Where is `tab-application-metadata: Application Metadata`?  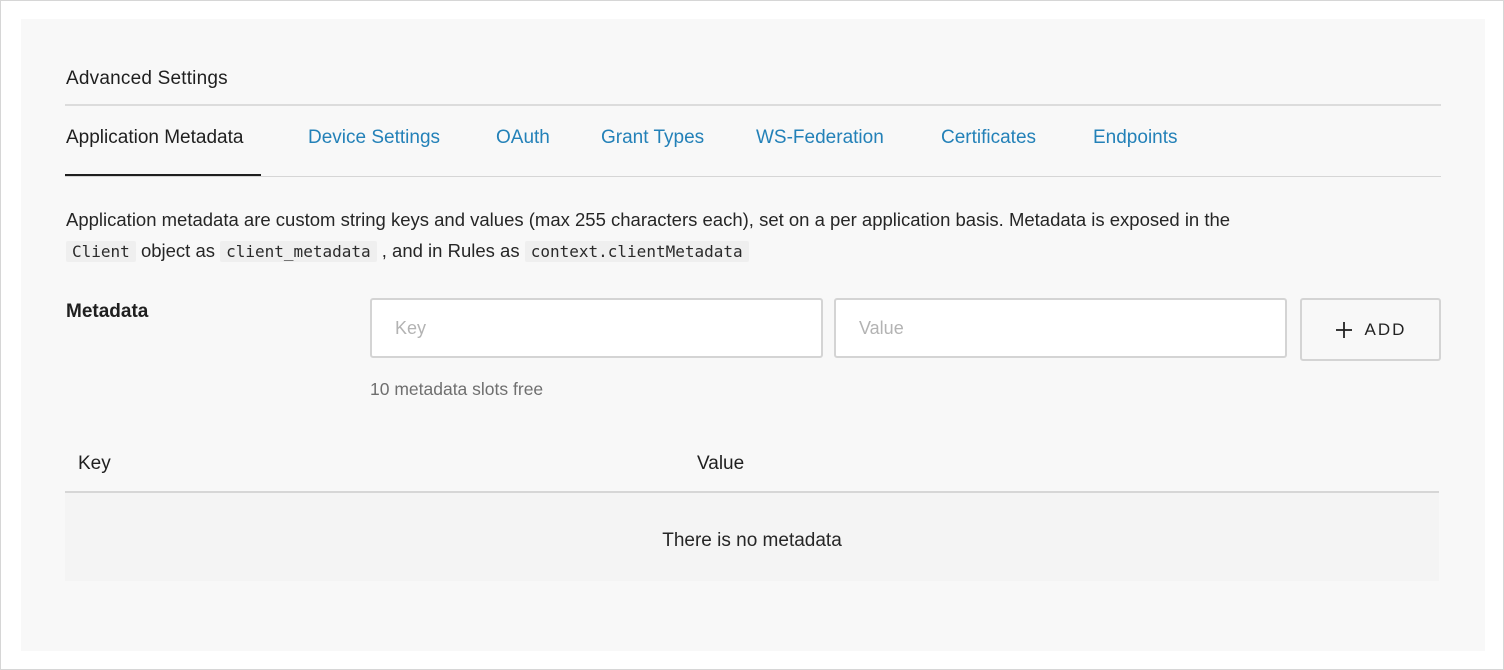 tab-application-metadata: Application Metadata is located at coordinates (154, 138).